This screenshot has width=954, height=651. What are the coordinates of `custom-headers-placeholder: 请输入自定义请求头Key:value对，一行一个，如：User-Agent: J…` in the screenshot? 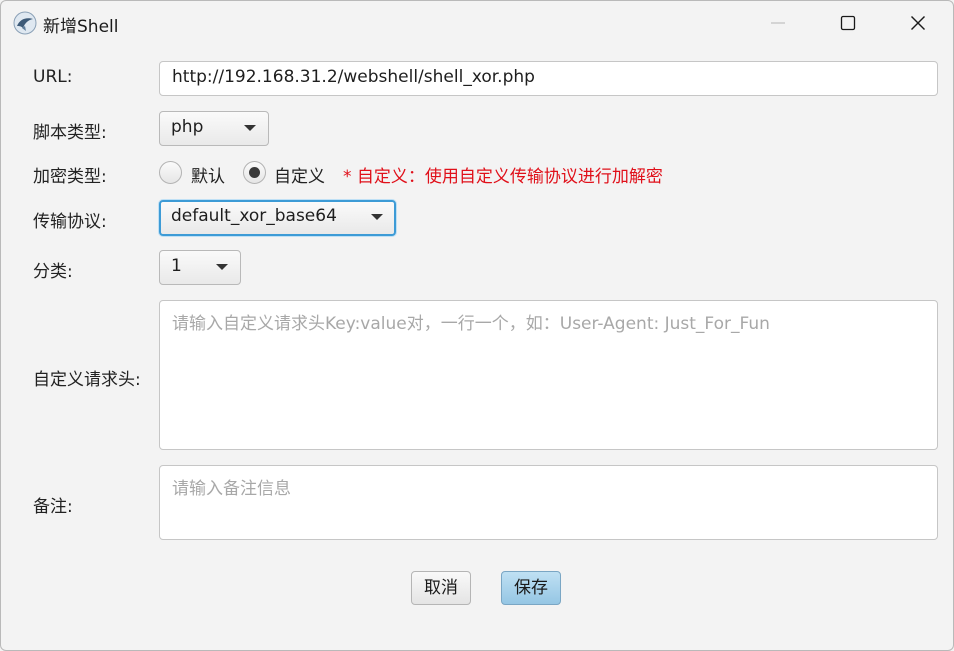 It's located at (471, 324).